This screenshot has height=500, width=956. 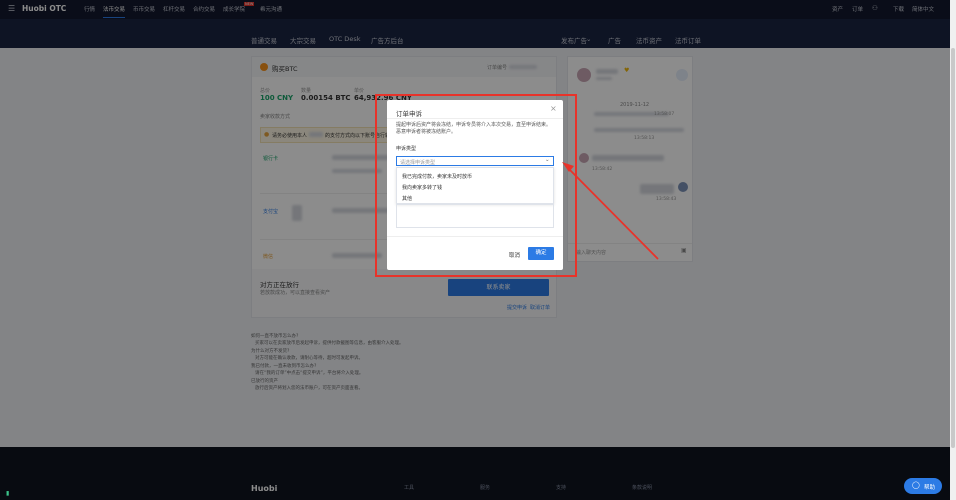 I want to click on support-label: 帮助, so click(x=930, y=488).